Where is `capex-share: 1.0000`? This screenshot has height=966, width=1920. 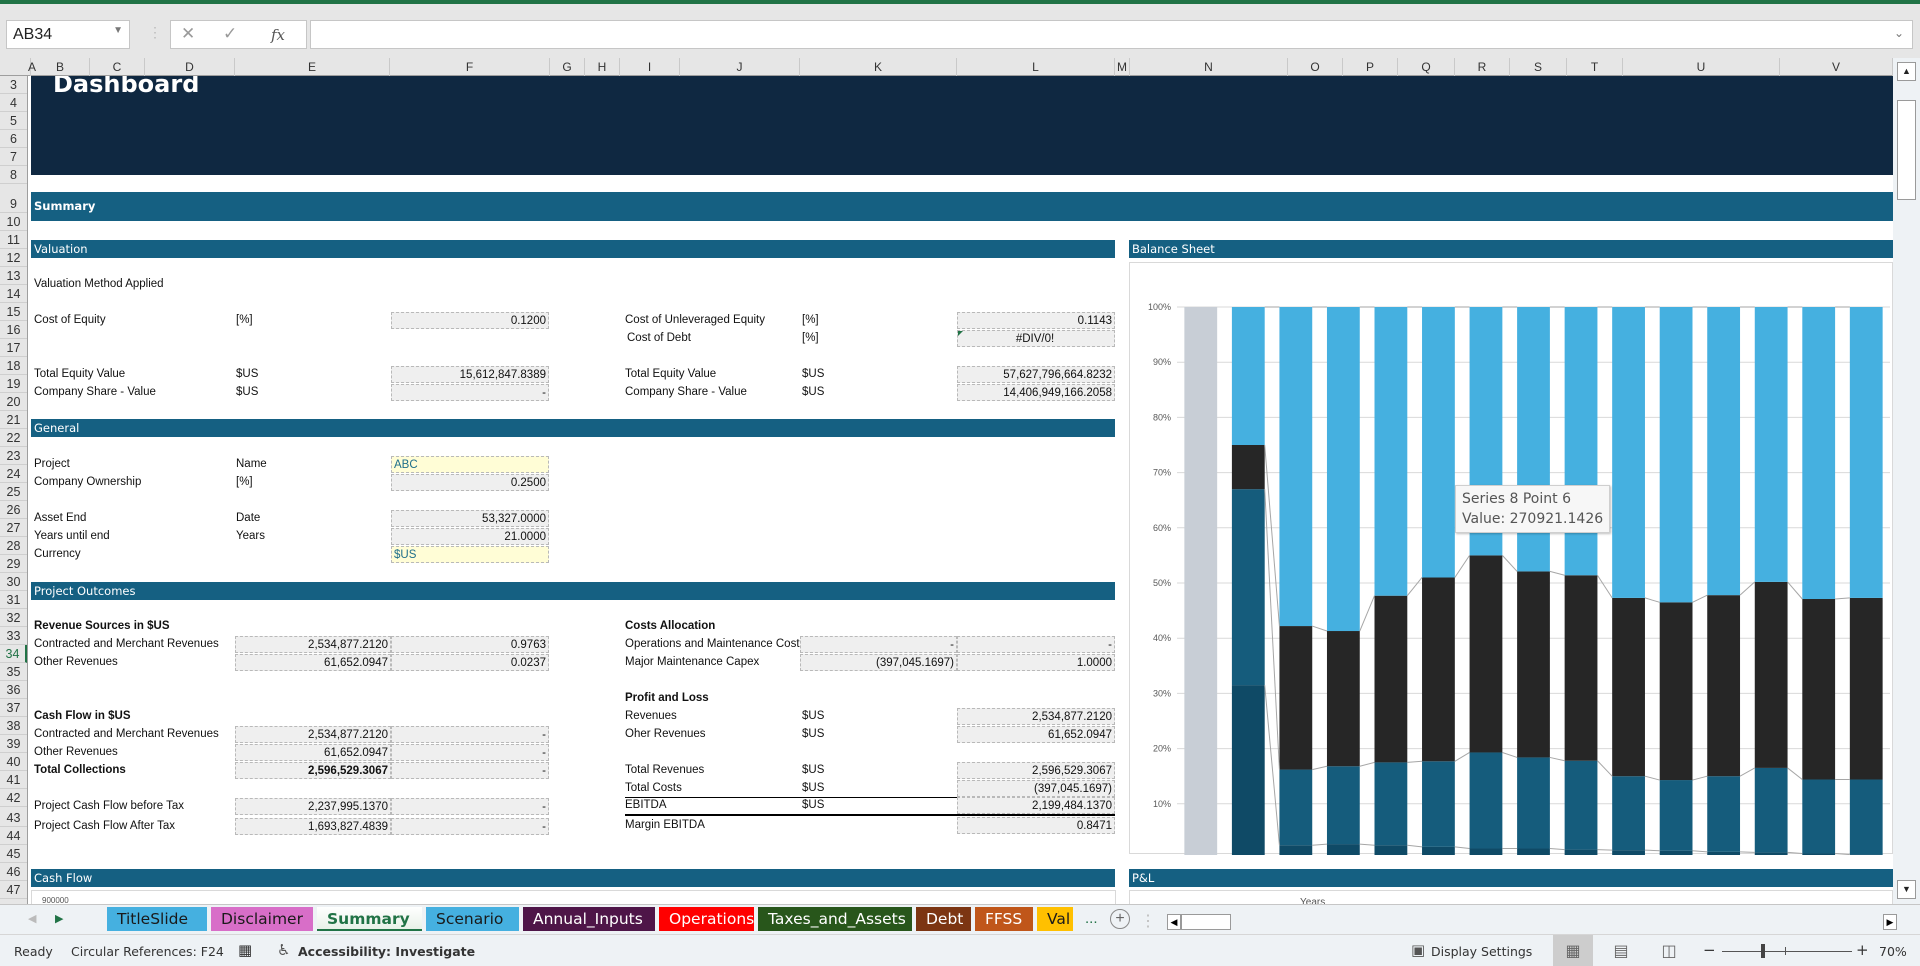
capex-share: 1.0000 is located at coordinates (1036, 662).